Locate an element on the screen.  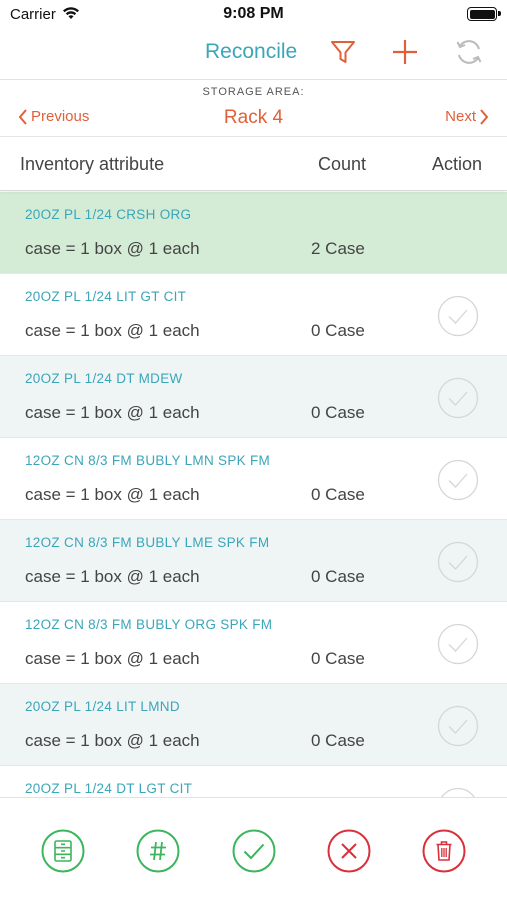
chevron-right-icon is located at coordinates (484, 116).